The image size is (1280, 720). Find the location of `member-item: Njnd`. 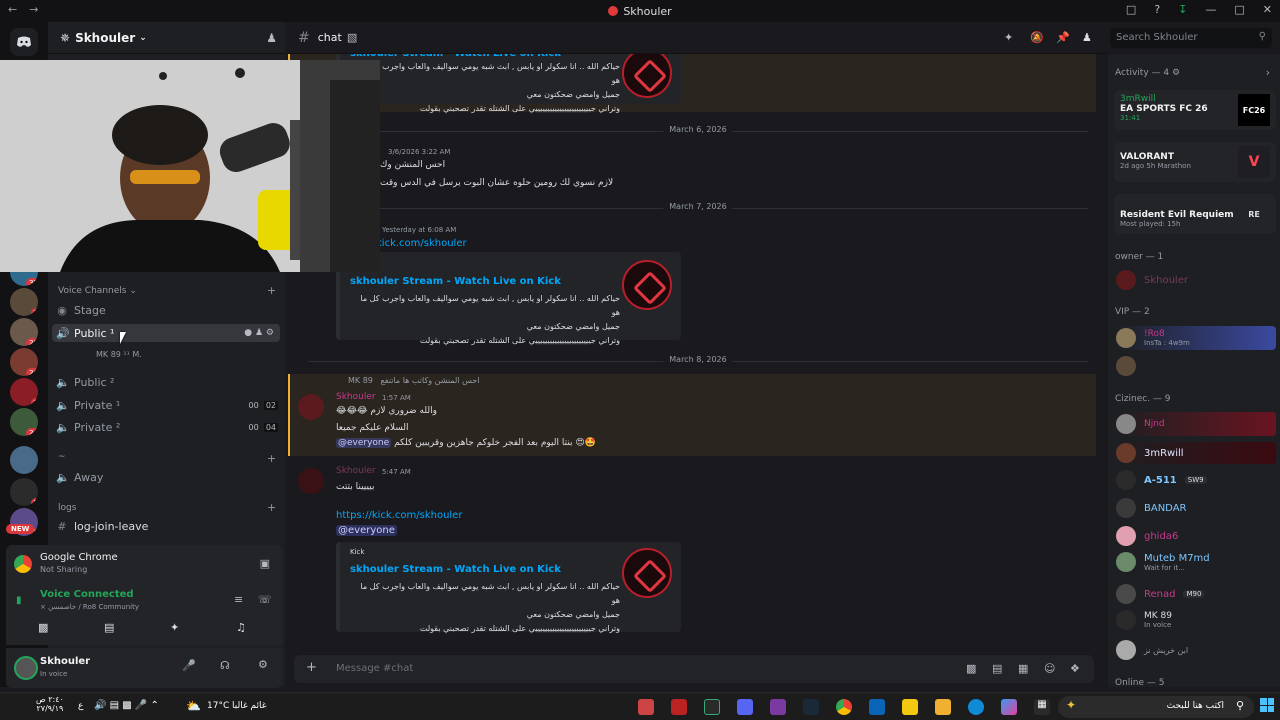

member-item: Njnd is located at coordinates (1196, 424).